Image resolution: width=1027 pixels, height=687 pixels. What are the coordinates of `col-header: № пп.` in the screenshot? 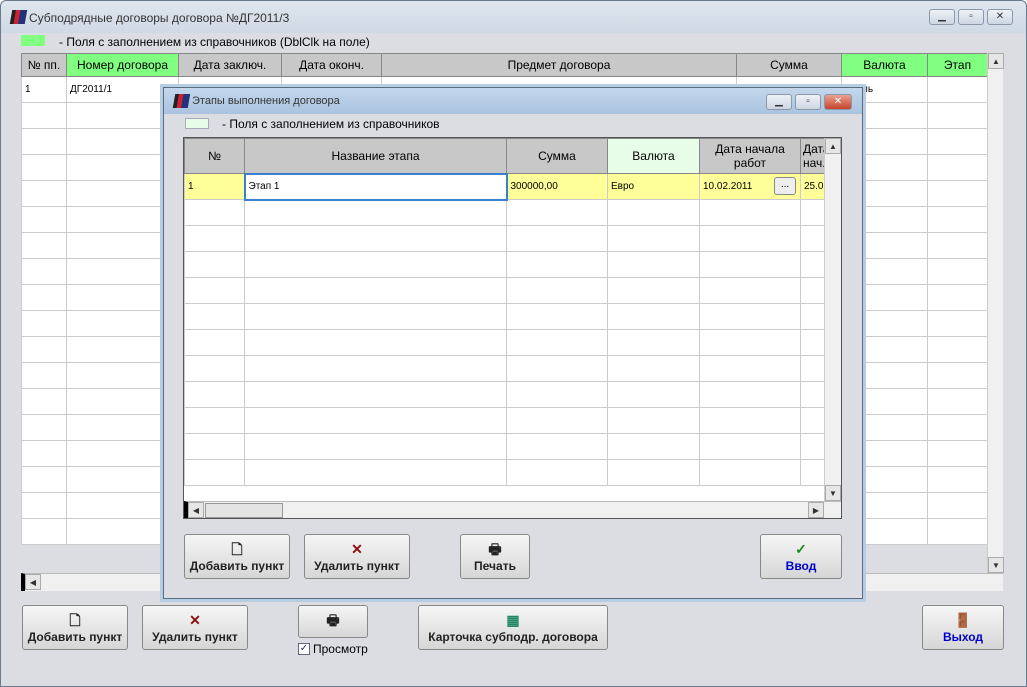 It's located at (44, 65).